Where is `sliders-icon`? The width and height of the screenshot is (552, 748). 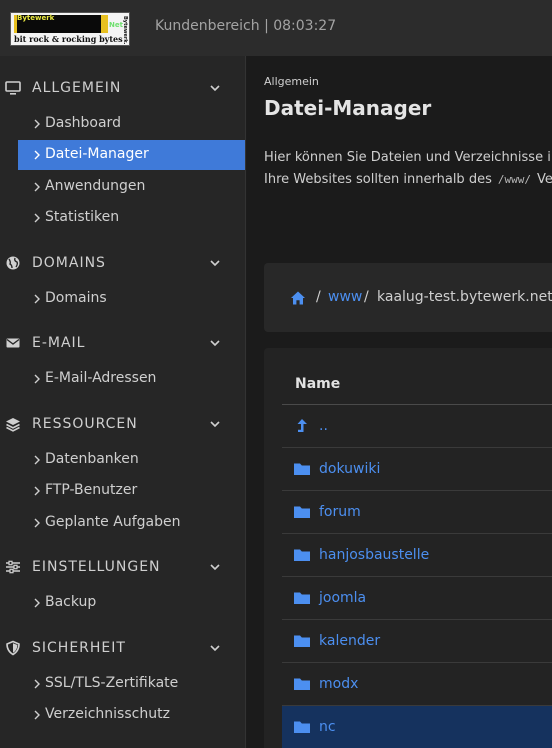
sliders-icon is located at coordinates (13, 567).